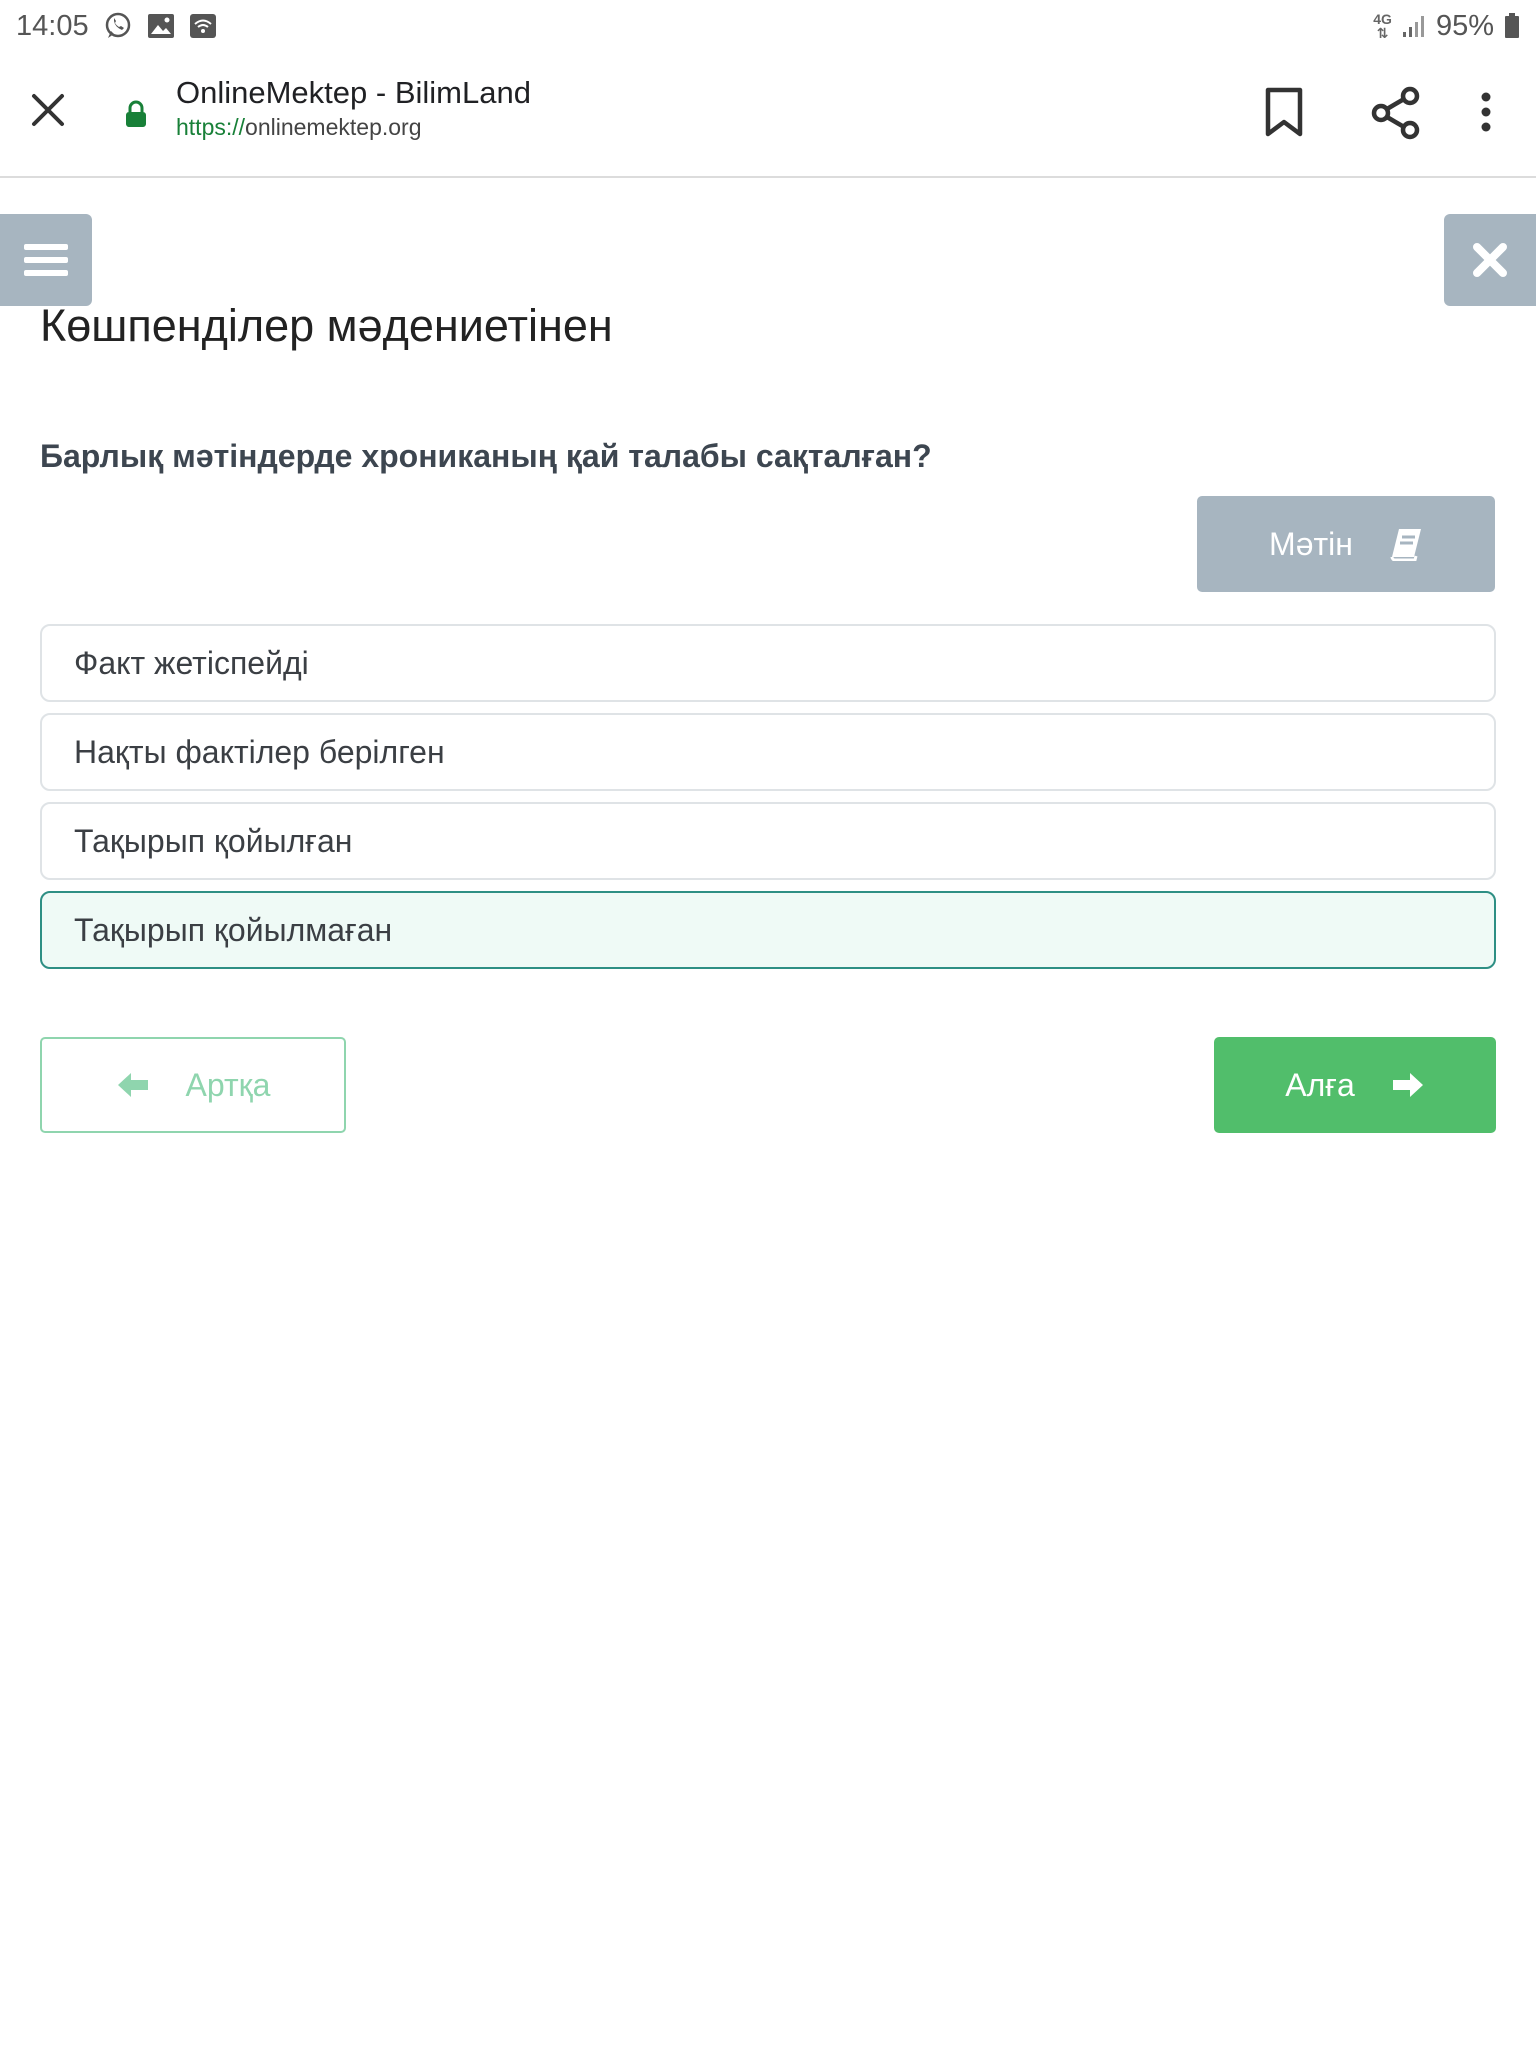  Describe the element at coordinates (1414, 26) in the screenshot. I see `signal-icon` at that location.